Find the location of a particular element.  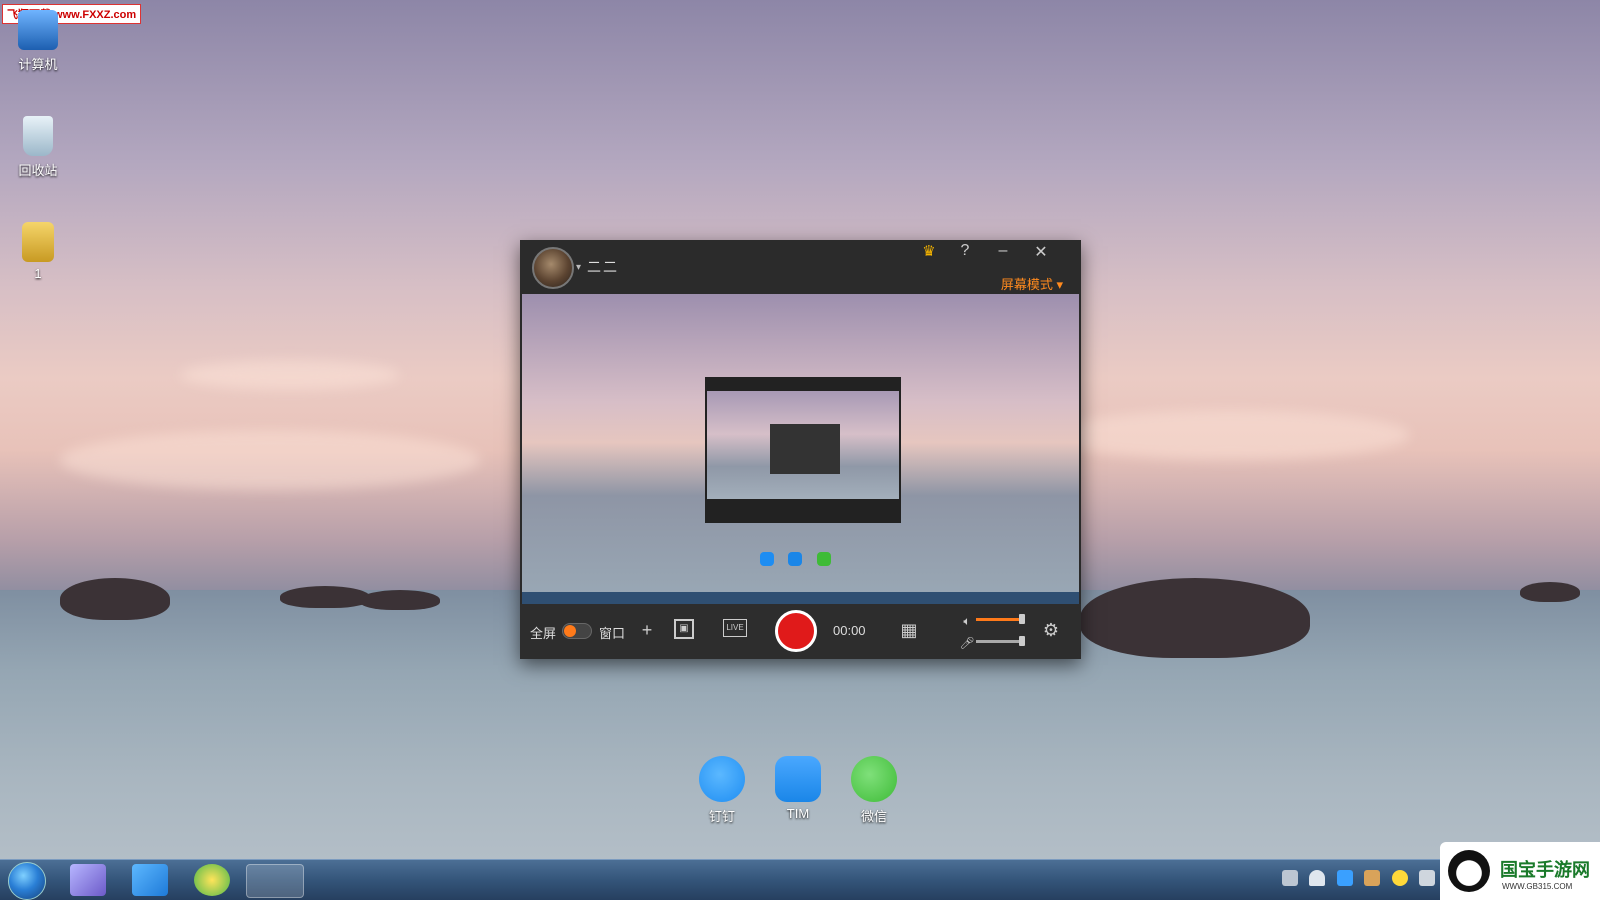

mic-volume-slider is located at coordinates (1000, 641).